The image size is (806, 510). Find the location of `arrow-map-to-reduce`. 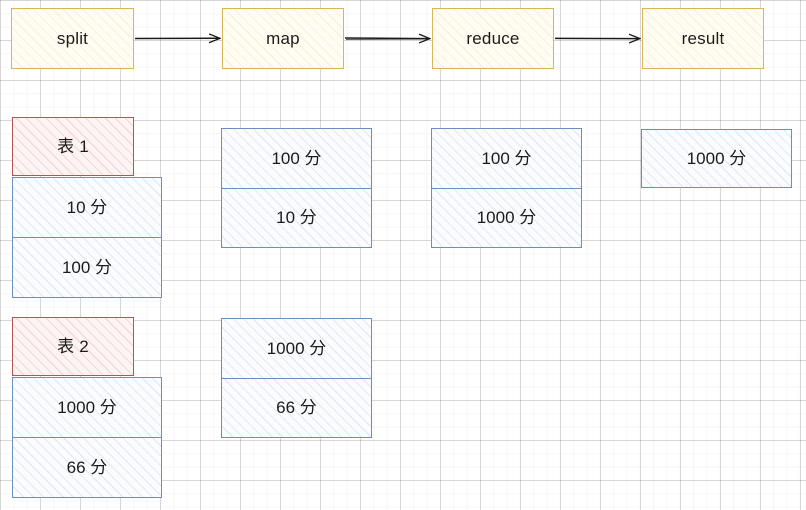

arrow-map-to-reduce is located at coordinates (386, 39).